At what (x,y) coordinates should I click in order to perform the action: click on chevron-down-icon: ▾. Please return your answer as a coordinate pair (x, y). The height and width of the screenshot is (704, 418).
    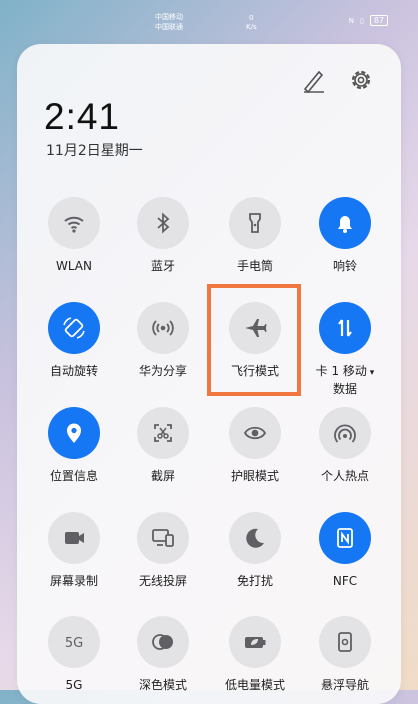
    Looking at the image, I should click on (371, 373).